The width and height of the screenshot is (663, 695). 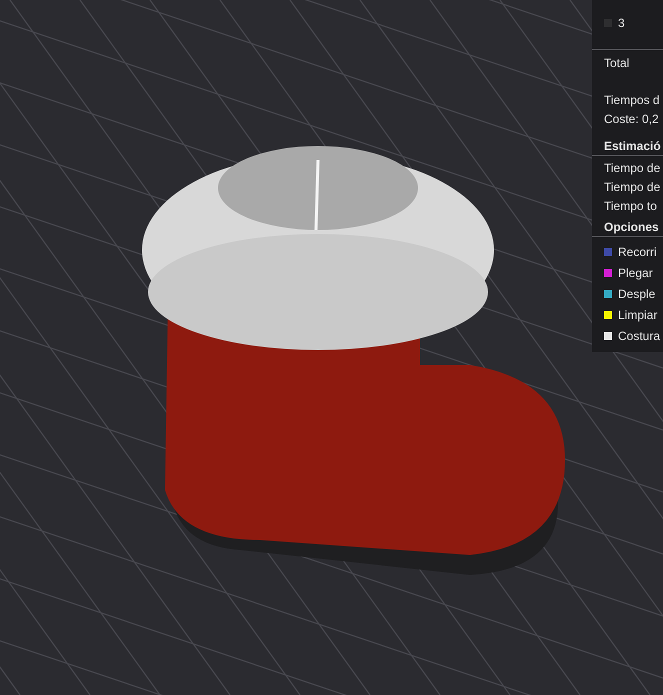 I want to click on total-label: Total, so click(x=617, y=63).